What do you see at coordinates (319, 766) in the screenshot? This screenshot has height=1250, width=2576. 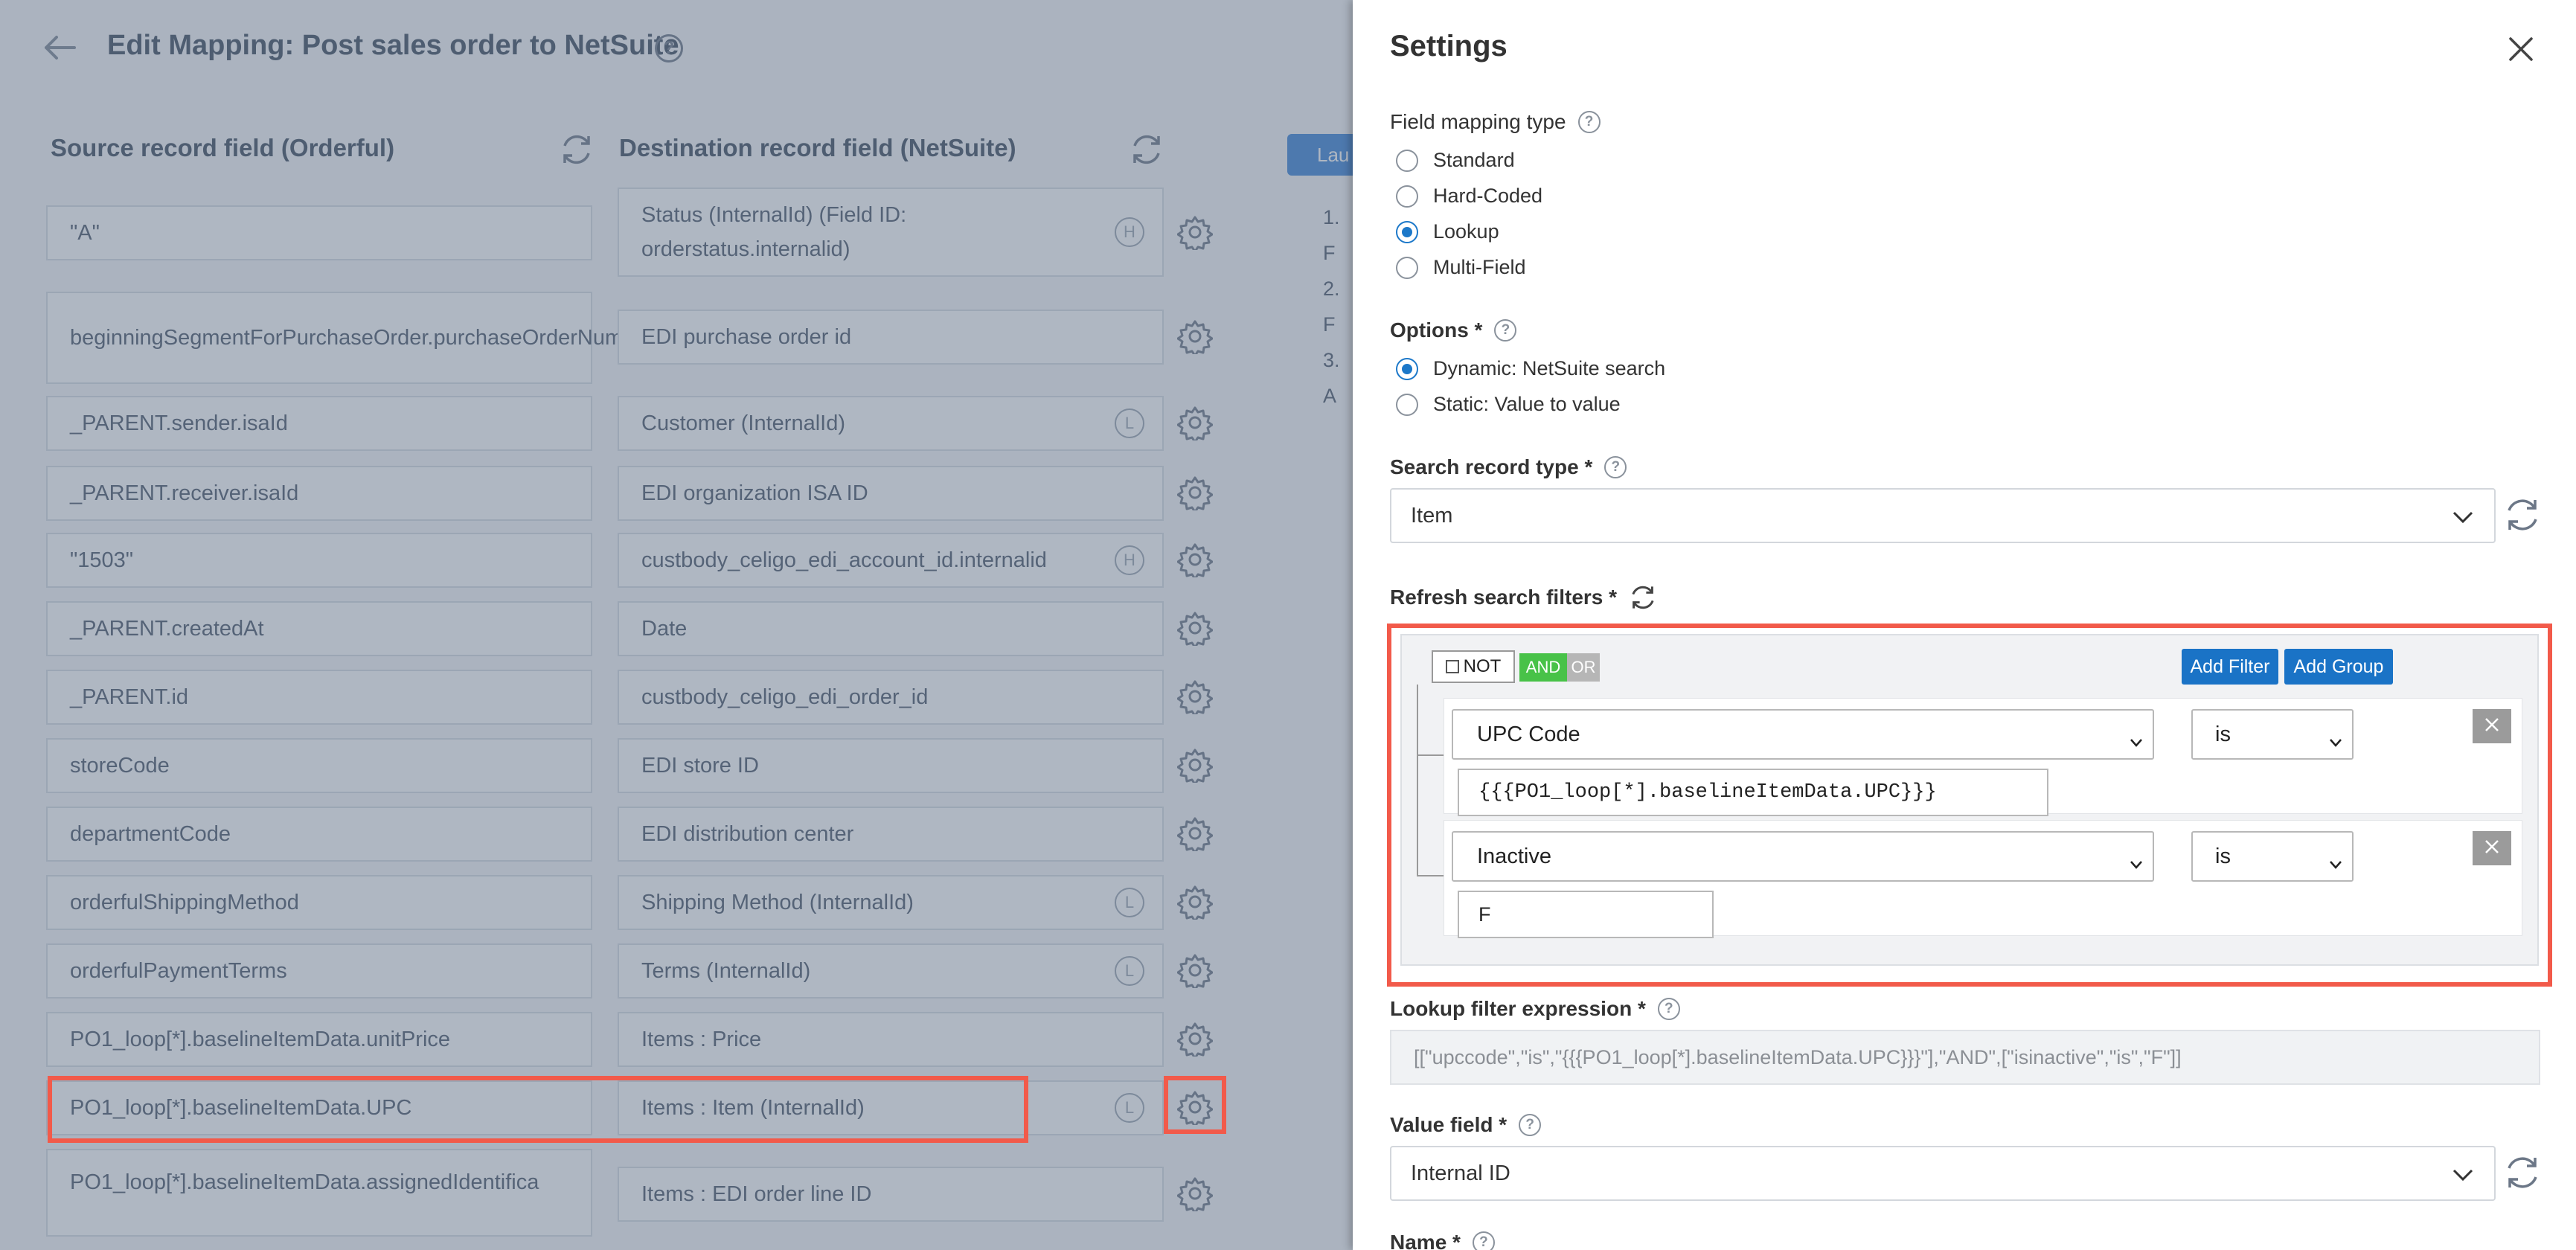 I see `source-field: storeCode` at bounding box center [319, 766].